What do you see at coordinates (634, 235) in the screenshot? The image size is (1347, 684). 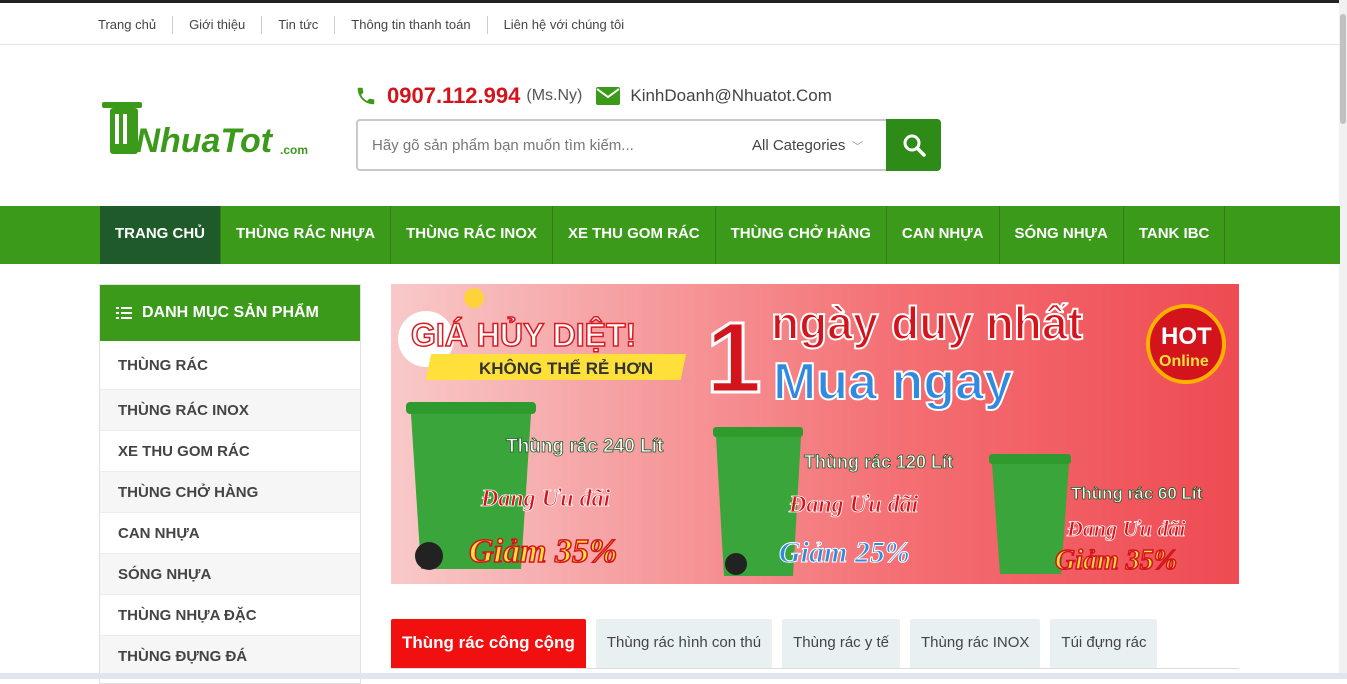 I see `nav-garbage-carts: XE THU GOM RÁC` at bounding box center [634, 235].